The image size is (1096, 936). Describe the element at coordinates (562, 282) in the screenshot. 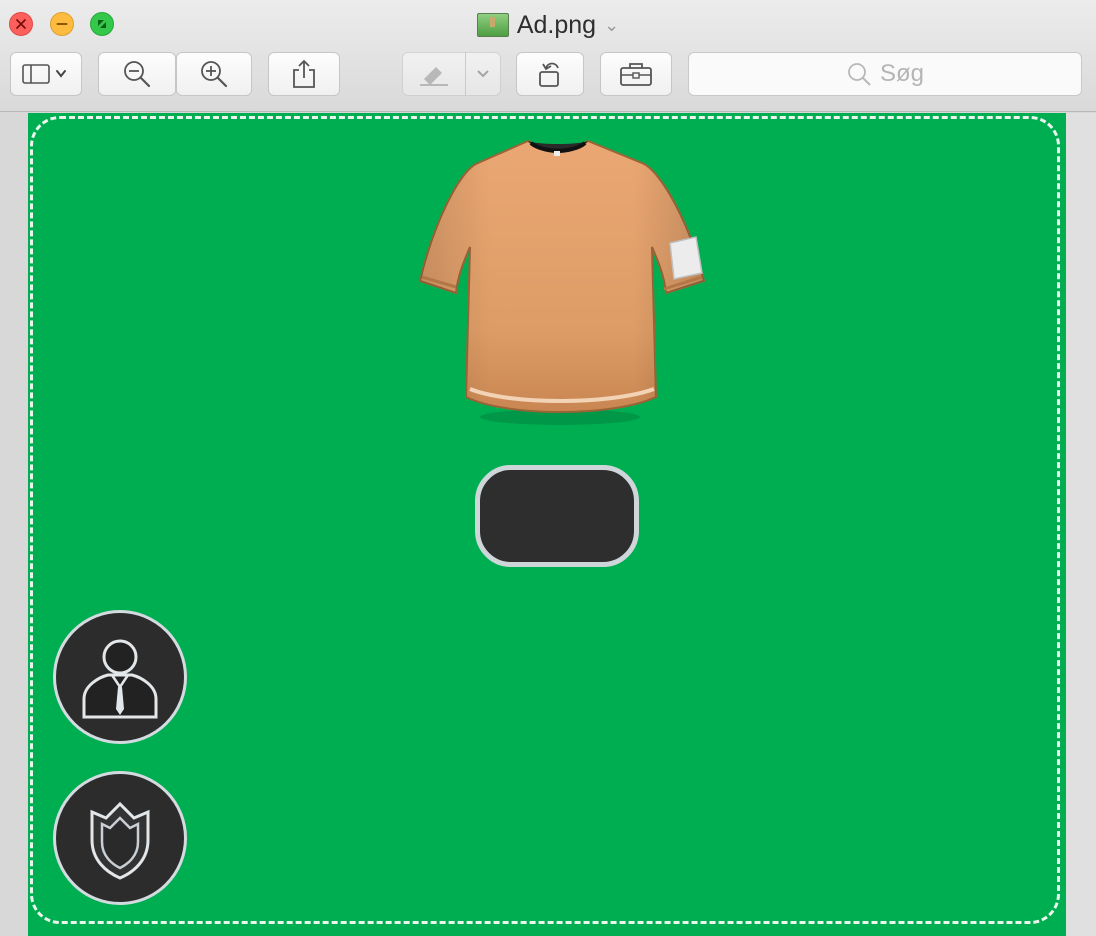

I see `tshirt-icon` at that location.